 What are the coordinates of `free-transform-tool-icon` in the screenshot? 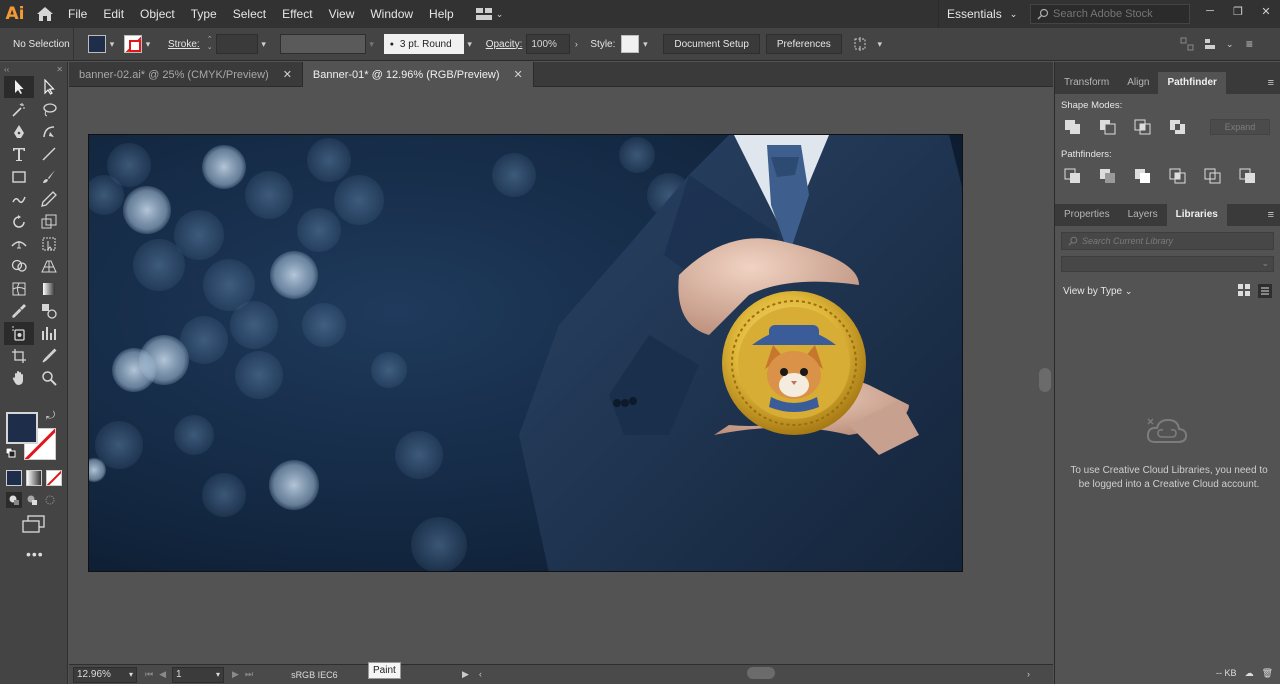 It's located at (49, 244).